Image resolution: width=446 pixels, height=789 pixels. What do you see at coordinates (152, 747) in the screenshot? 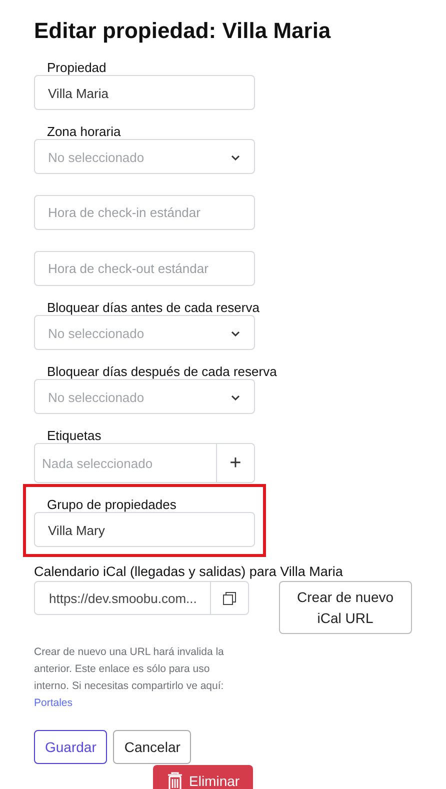
I see `cancel-button: Cancelar` at bounding box center [152, 747].